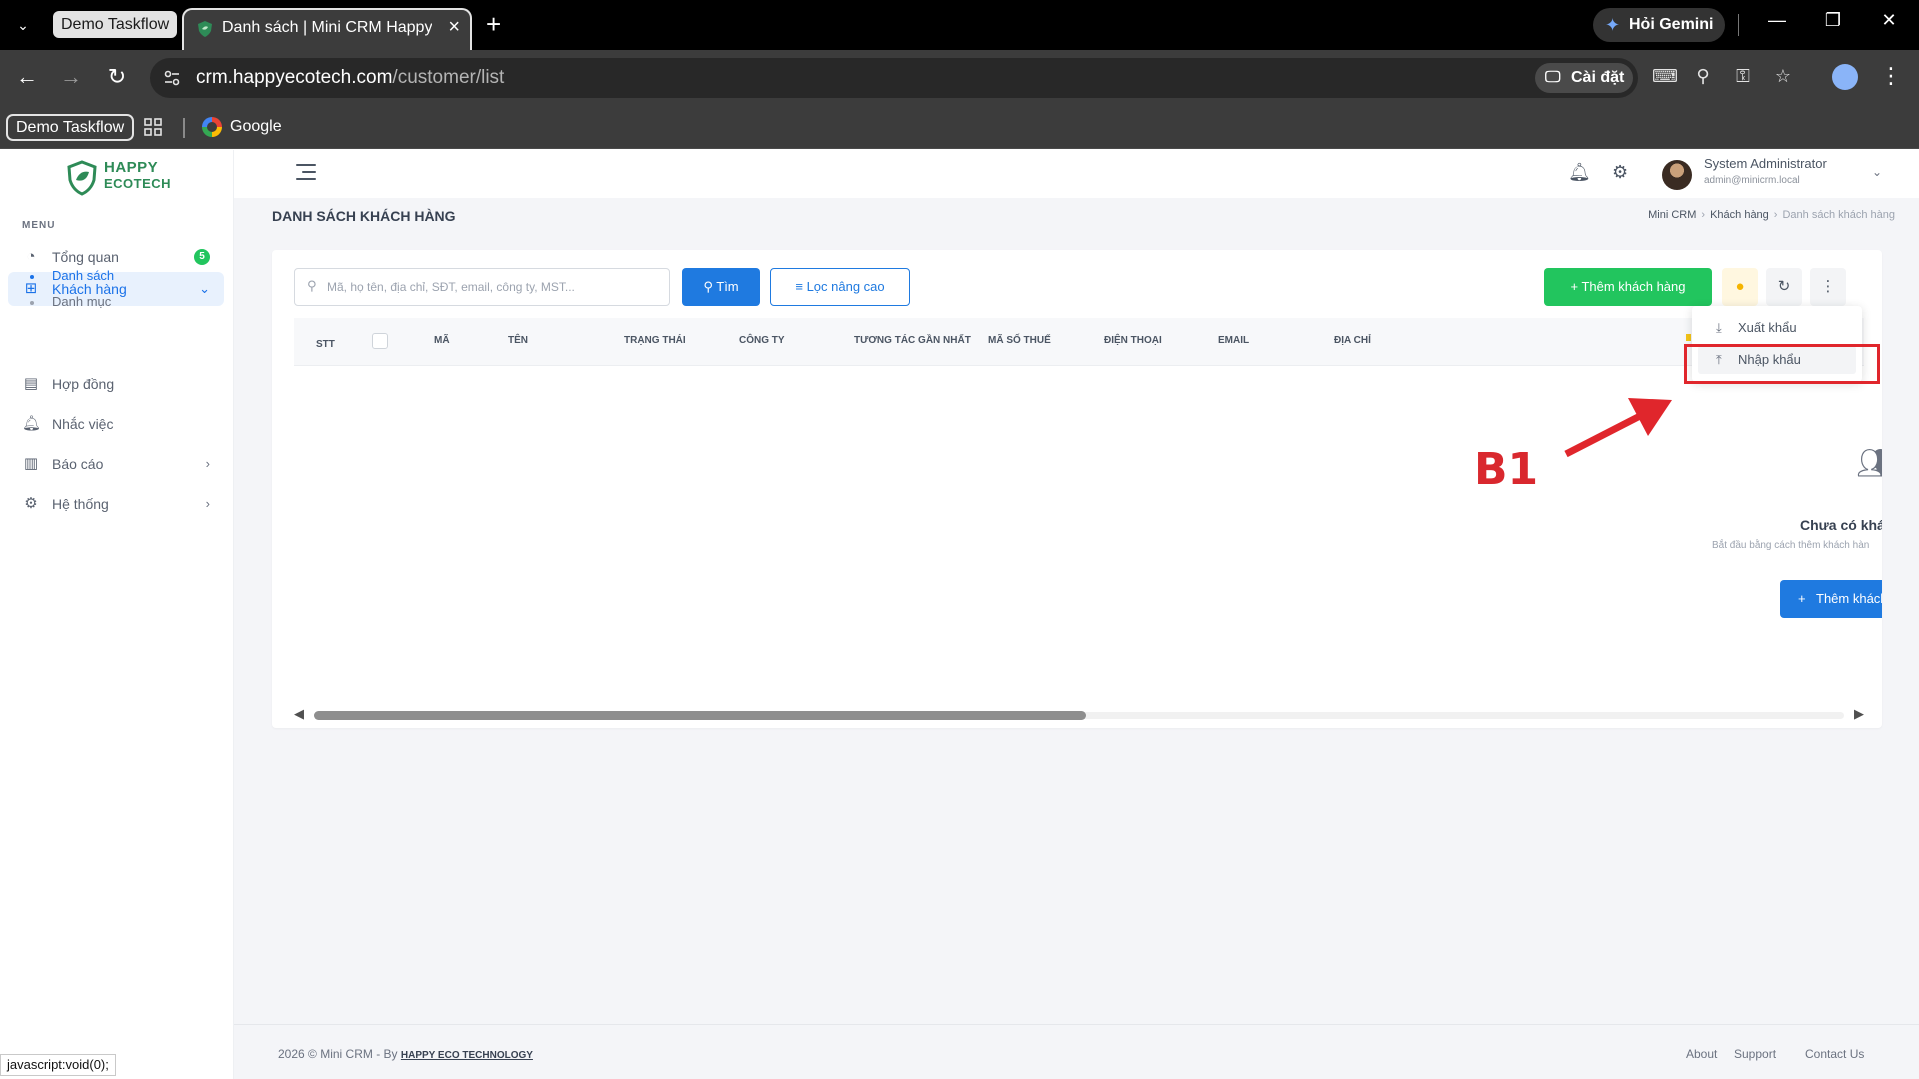 The height and width of the screenshot is (1079, 1919). What do you see at coordinates (1719, 327) in the screenshot?
I see `download-icon: ⤓` at bounding box center [1719, 327].